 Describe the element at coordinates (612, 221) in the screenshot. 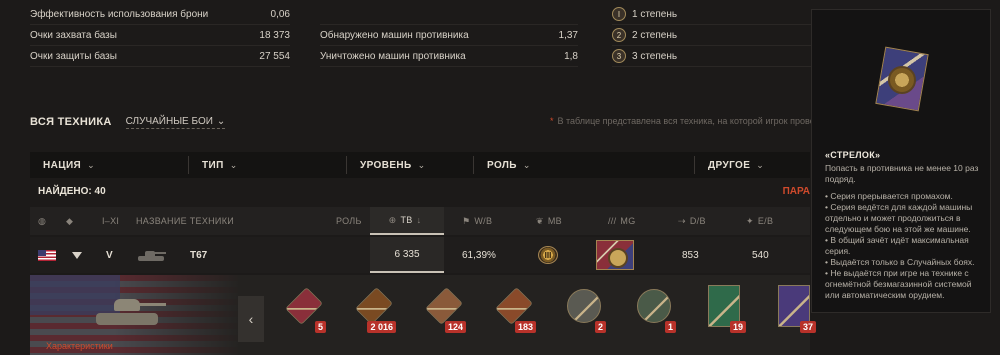

I see `stripes-icon: ///` at that location.